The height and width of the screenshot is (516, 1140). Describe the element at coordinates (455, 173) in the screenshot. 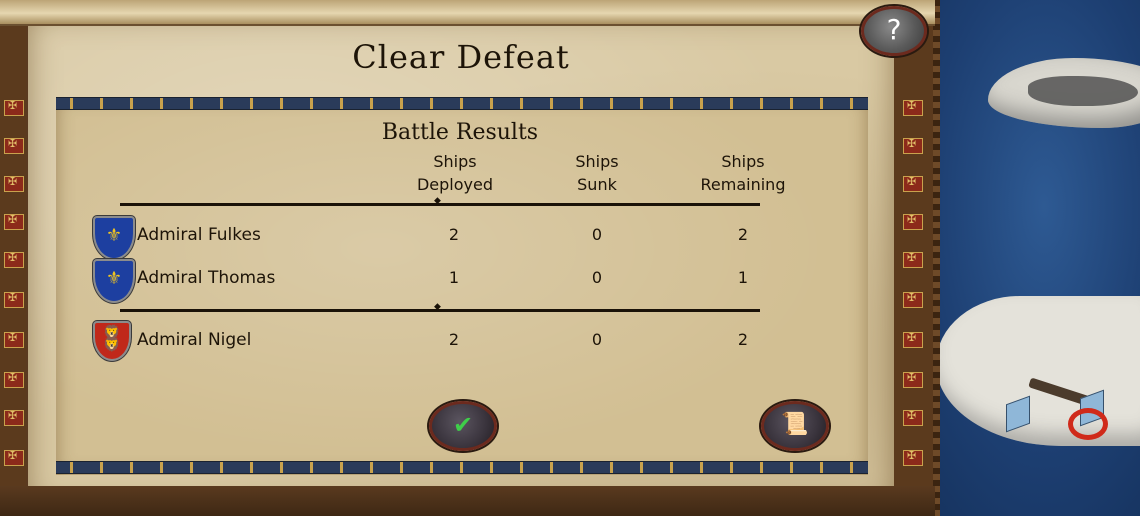

I see `column-header-deployed: Ships Deployed` at that location.